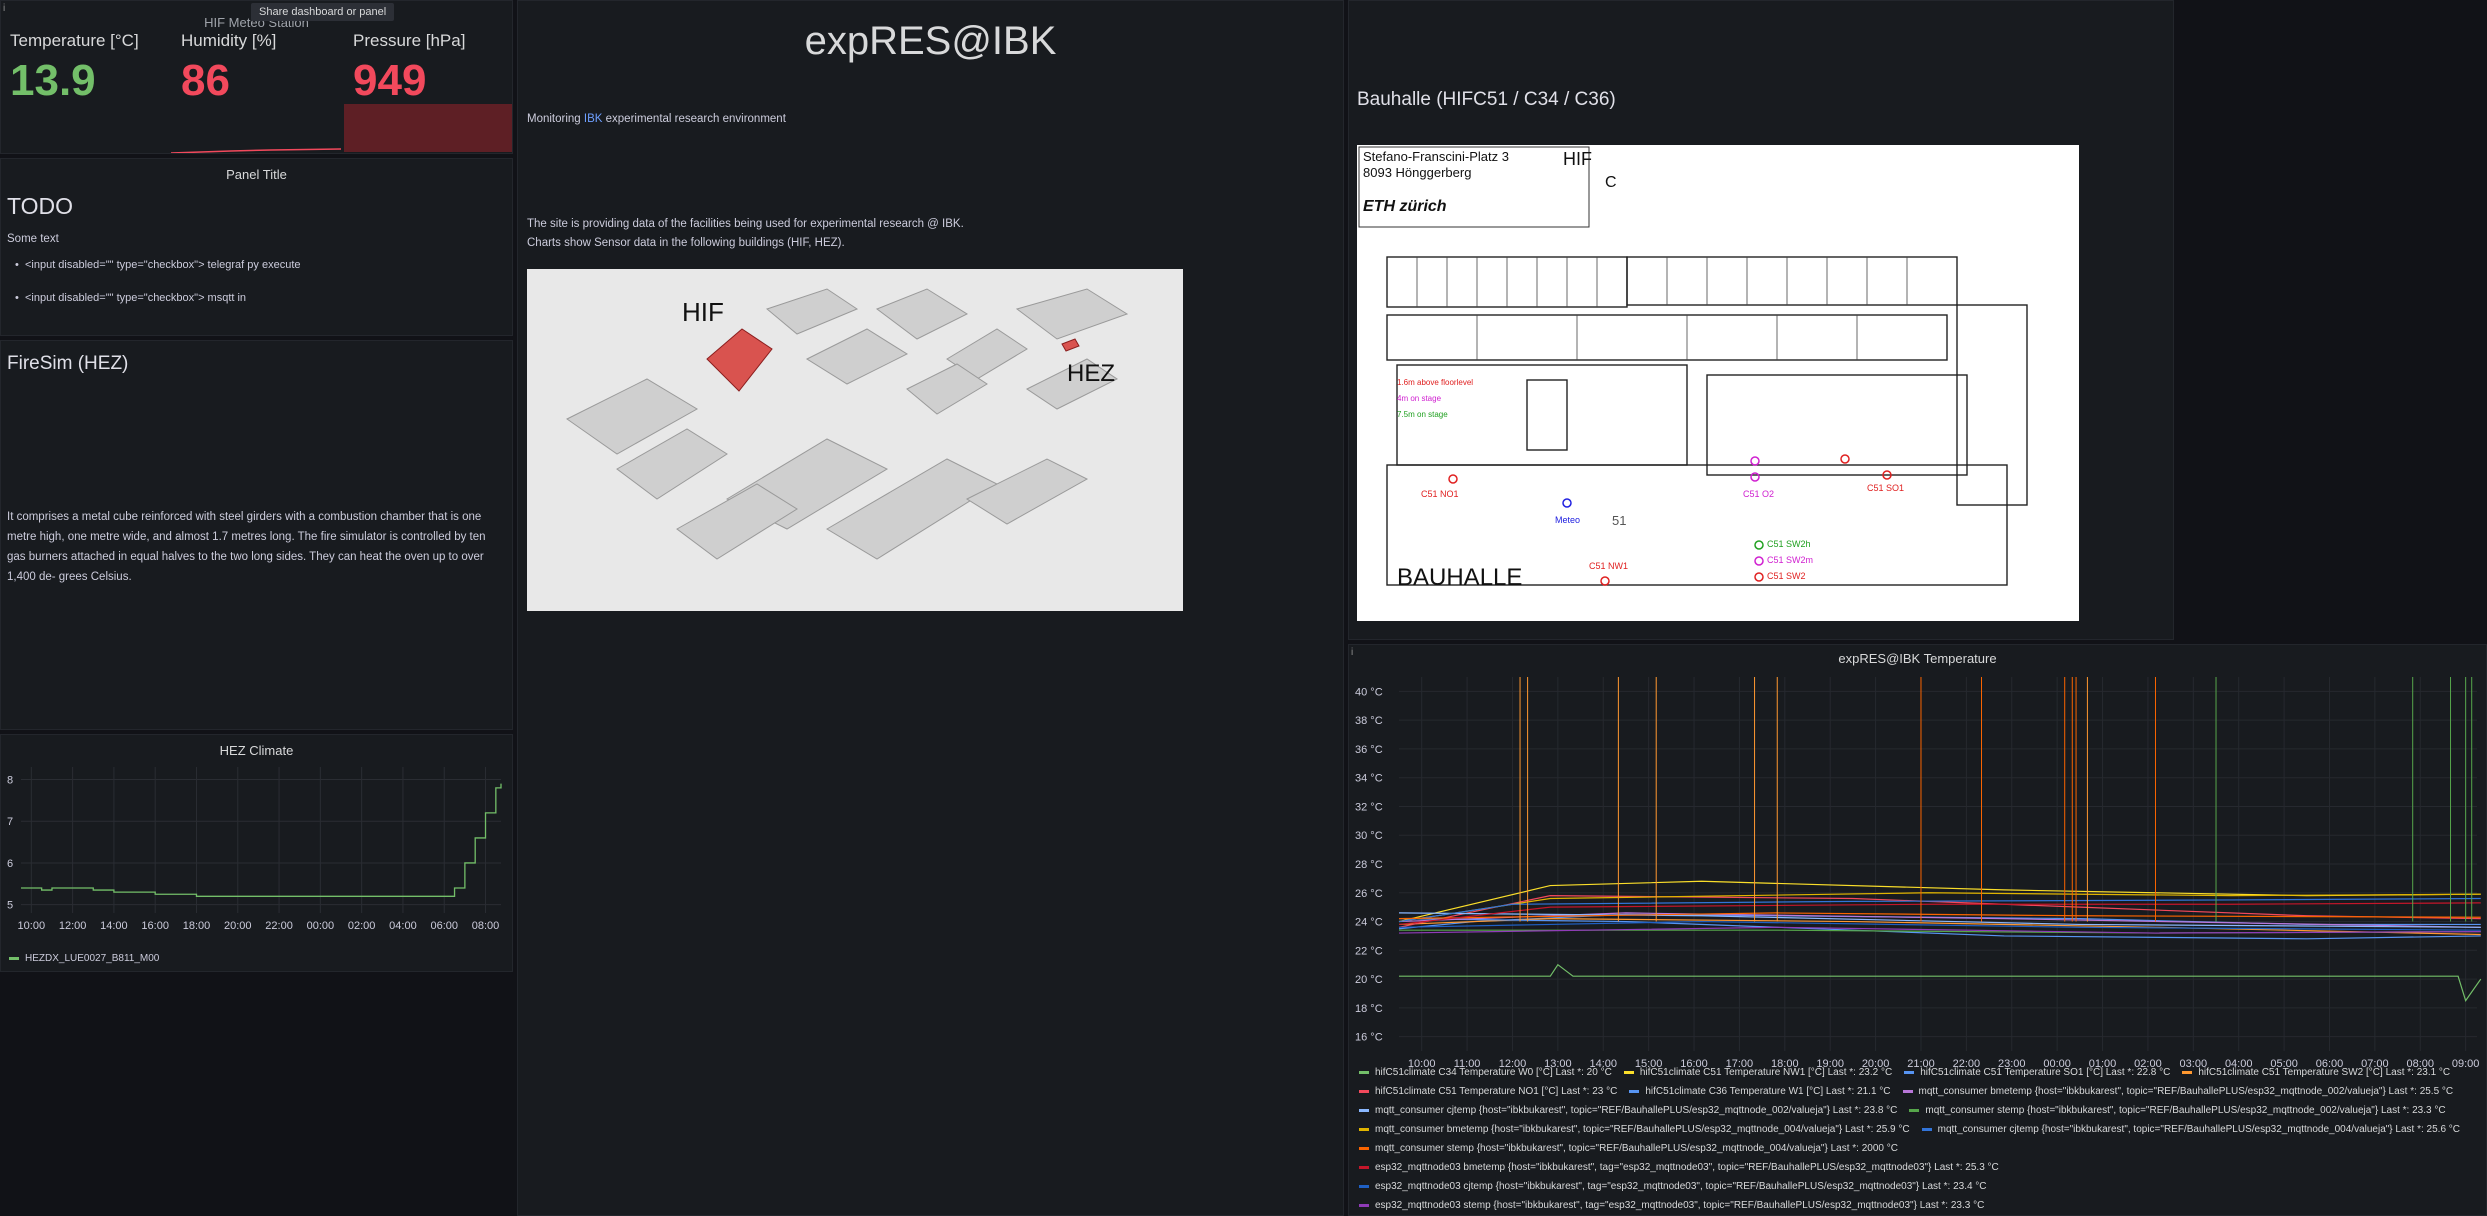 The image size is (2487, 1216). What do you see at coordinates (1091, 373) in the screenshot?
I see `map-label-hez: HEZ` at bounding box center [1091, 373].